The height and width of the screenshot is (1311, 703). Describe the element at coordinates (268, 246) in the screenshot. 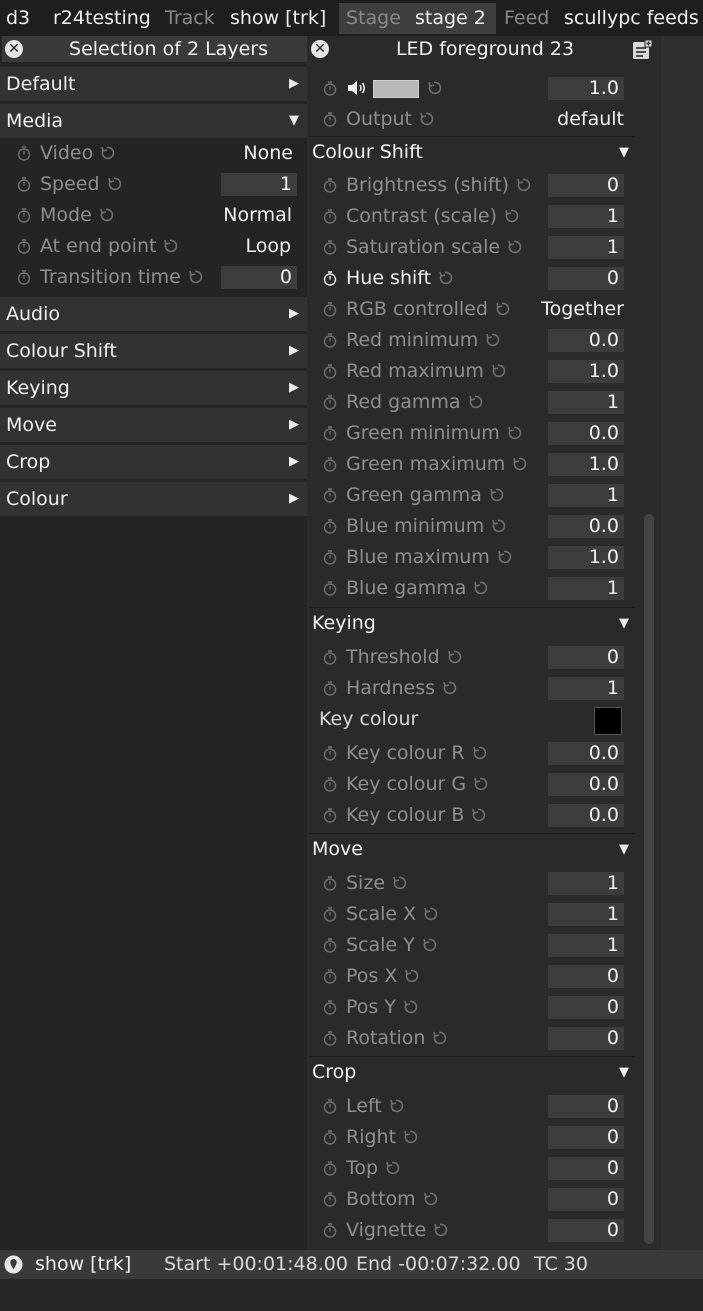

I see `prop-value: Loop` at that location.